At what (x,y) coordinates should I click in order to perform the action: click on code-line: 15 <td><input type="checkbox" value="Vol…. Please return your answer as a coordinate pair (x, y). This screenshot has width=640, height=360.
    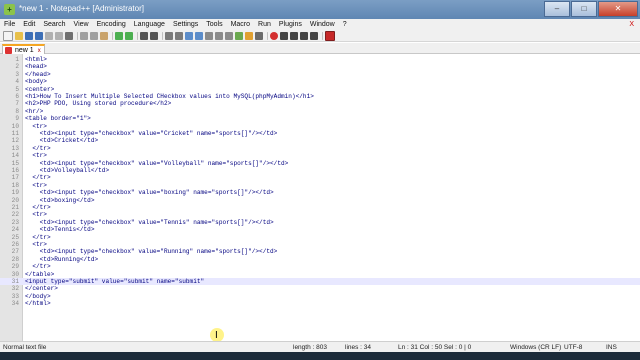
    Looking at the image, I should click on (320, 163).